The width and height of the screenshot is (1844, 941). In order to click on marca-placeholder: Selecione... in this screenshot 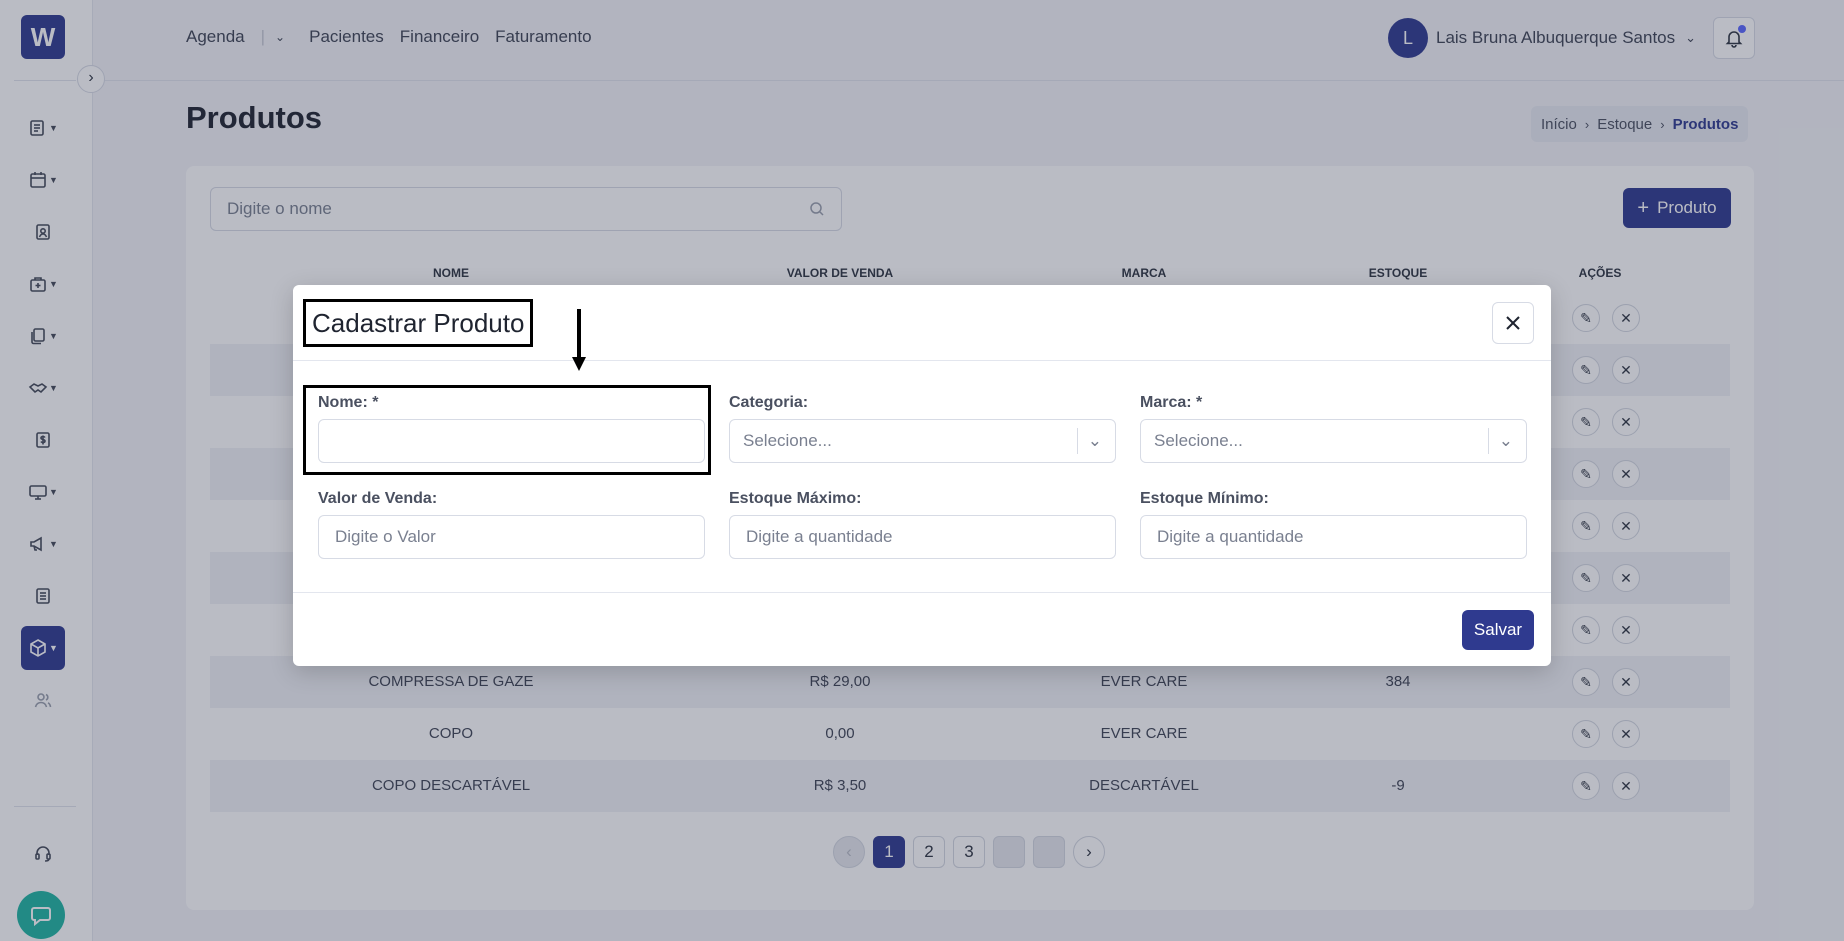, I will do `click(1198, 440)`.